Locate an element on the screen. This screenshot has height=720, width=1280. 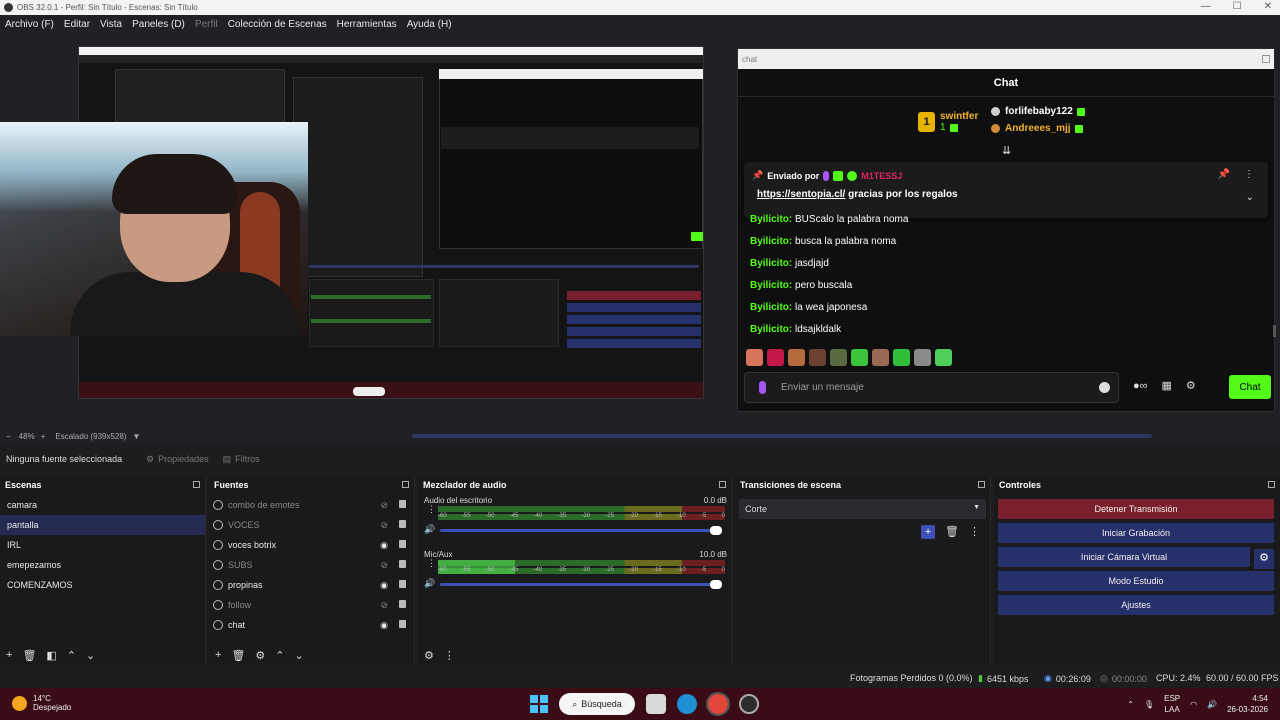
scene-item: IRL is located at coordinates (102, 545).